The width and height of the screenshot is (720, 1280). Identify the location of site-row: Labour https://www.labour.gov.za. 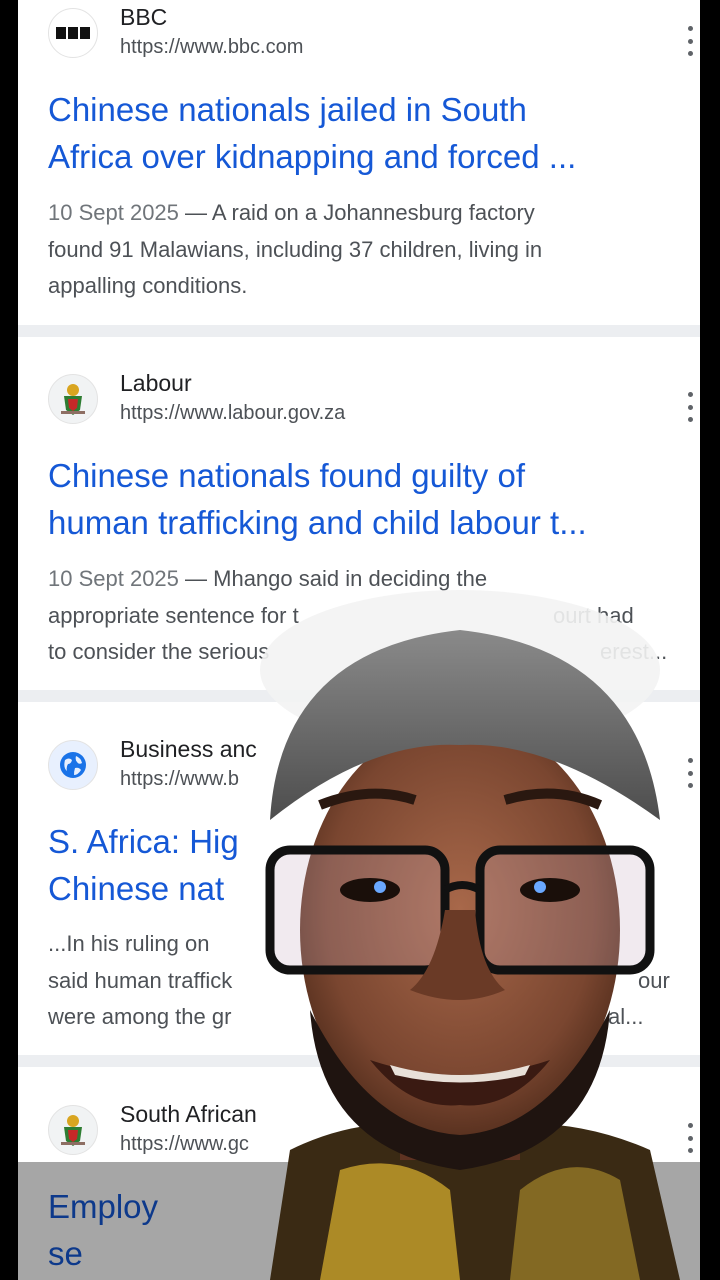
(370, 398).